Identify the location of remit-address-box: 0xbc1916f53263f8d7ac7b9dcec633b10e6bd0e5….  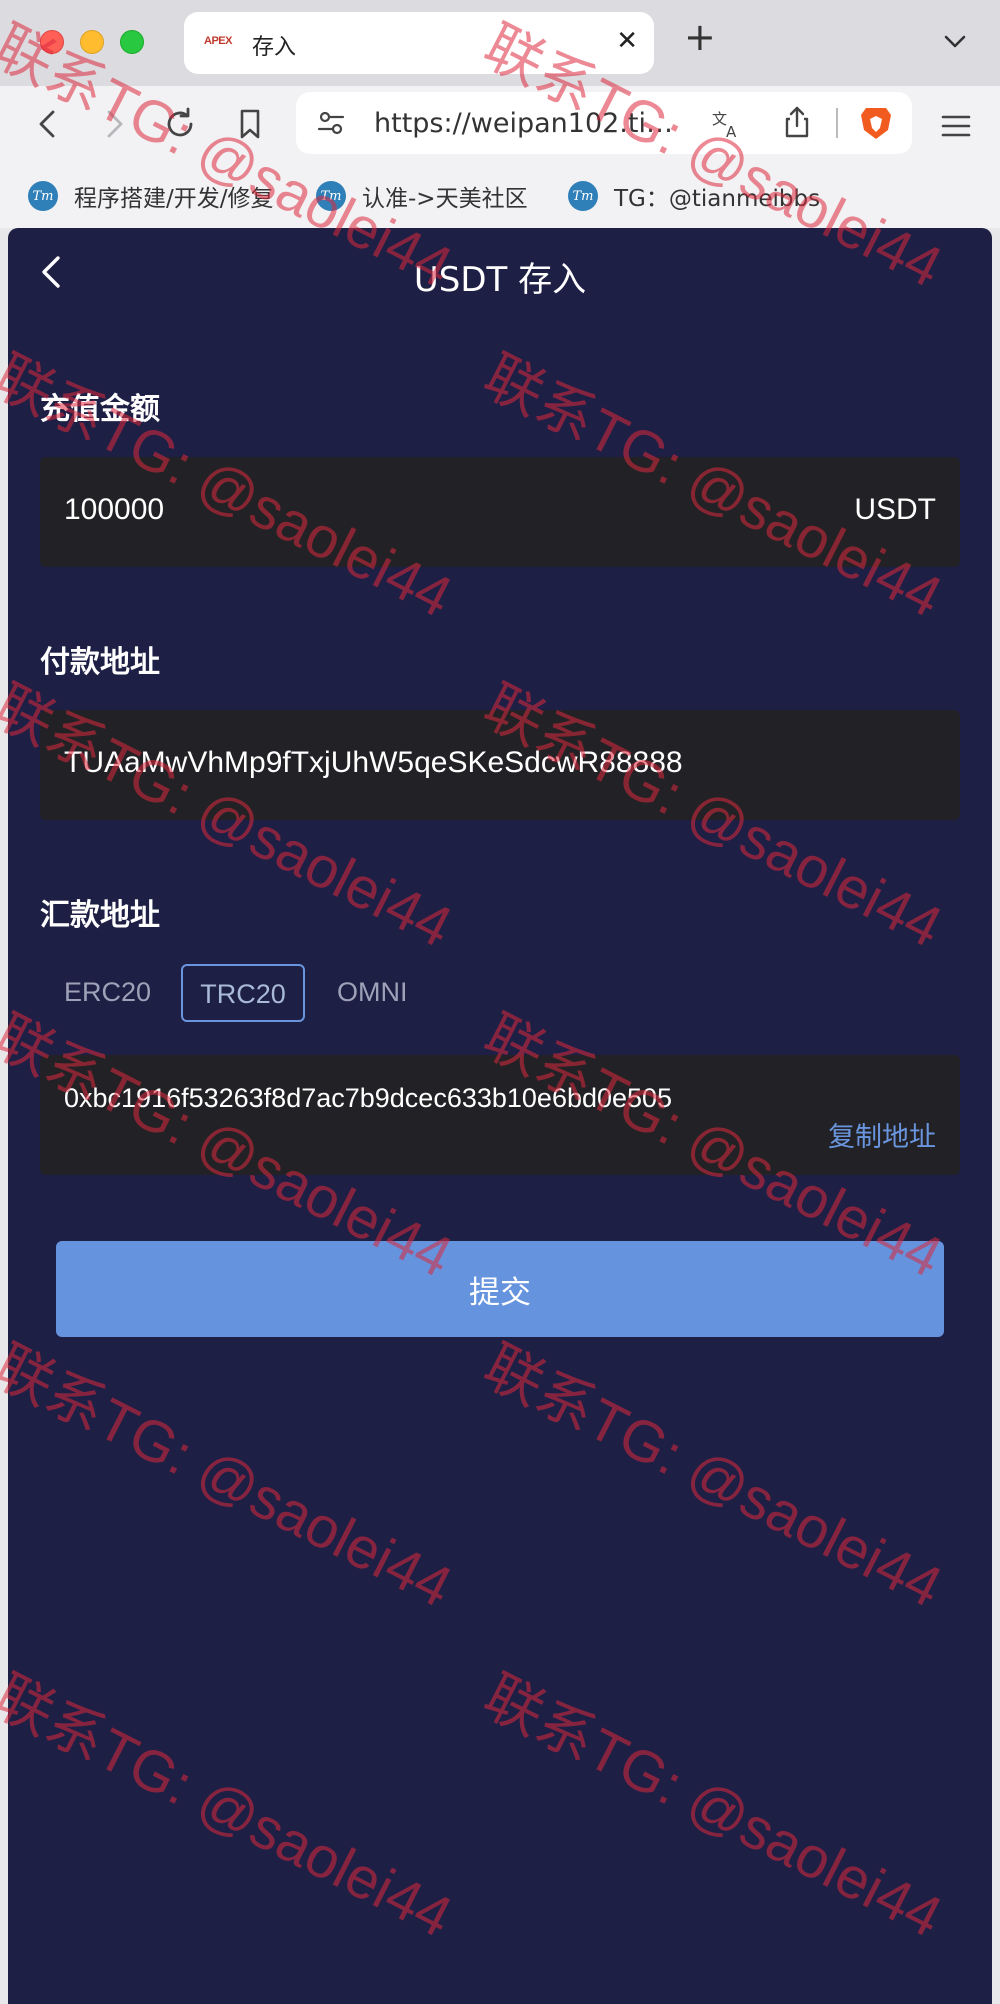
(500, 1115).